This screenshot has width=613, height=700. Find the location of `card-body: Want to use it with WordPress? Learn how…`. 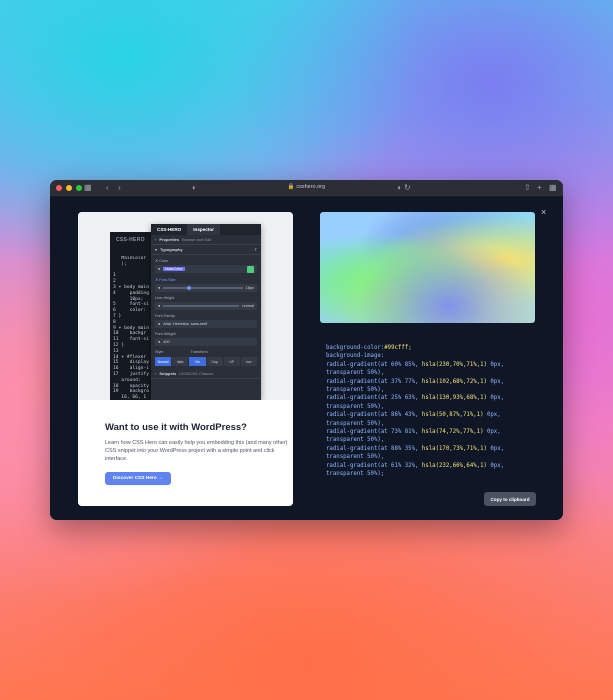

card-body: Want to use it with WordPress? Learn how… is located at coordinates (185, 453).